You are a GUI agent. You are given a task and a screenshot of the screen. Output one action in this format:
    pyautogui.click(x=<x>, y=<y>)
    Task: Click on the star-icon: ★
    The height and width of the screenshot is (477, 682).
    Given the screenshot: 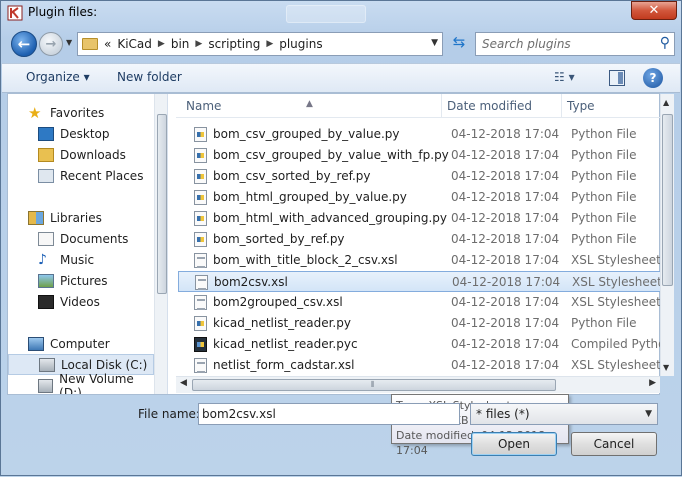 What is the action you would take?
    pyautogui.click(x=35, y=112)
    